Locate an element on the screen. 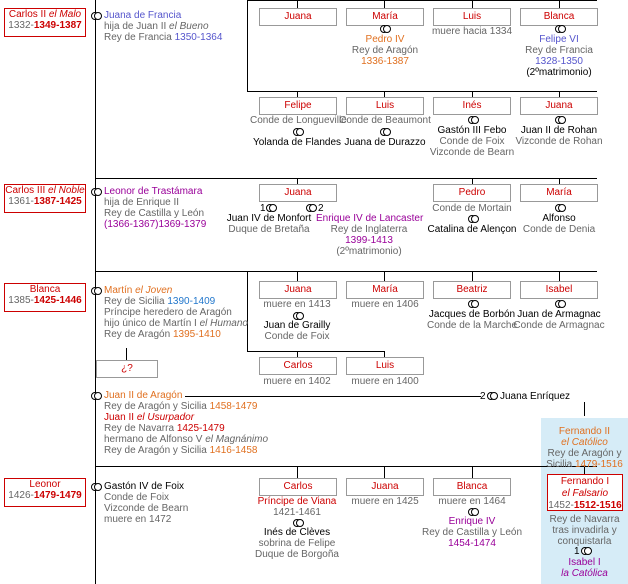  spouse-name: Juan II de Rohan is located at coordinates (559, 130).